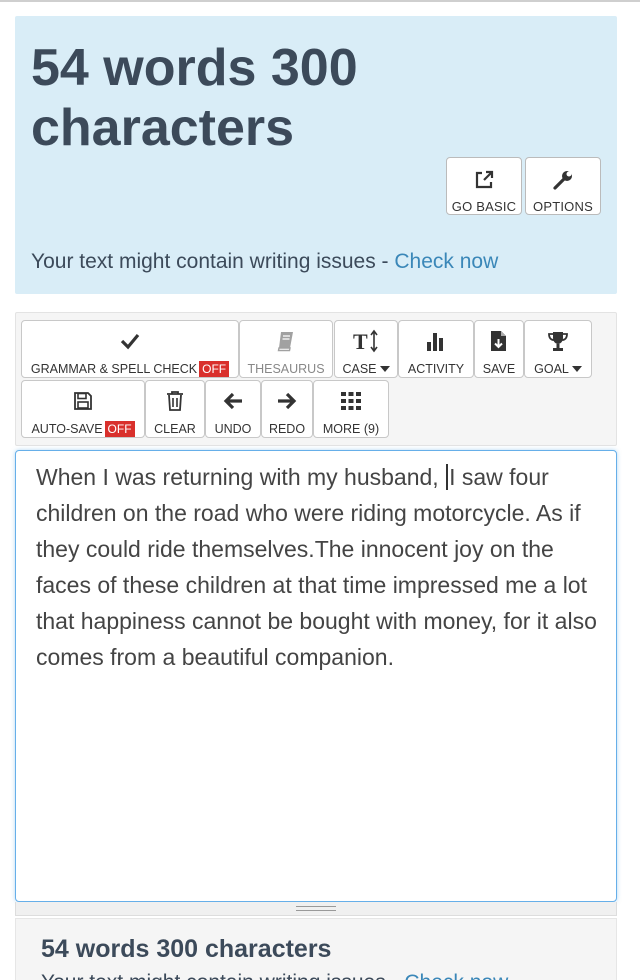  Describe the element at coordinates (186, 949) in the screenshot. I see `summary-word-count: 54 words 300 characters` at that location.